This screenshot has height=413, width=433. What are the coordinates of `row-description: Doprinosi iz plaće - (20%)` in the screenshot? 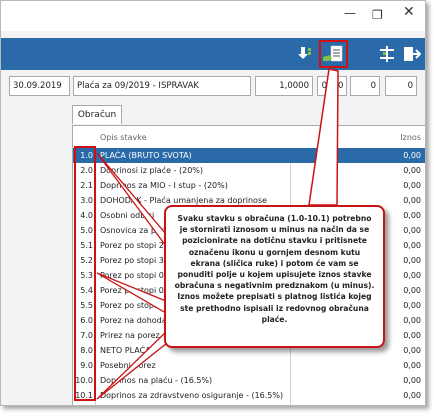 It's located at (152, 170).